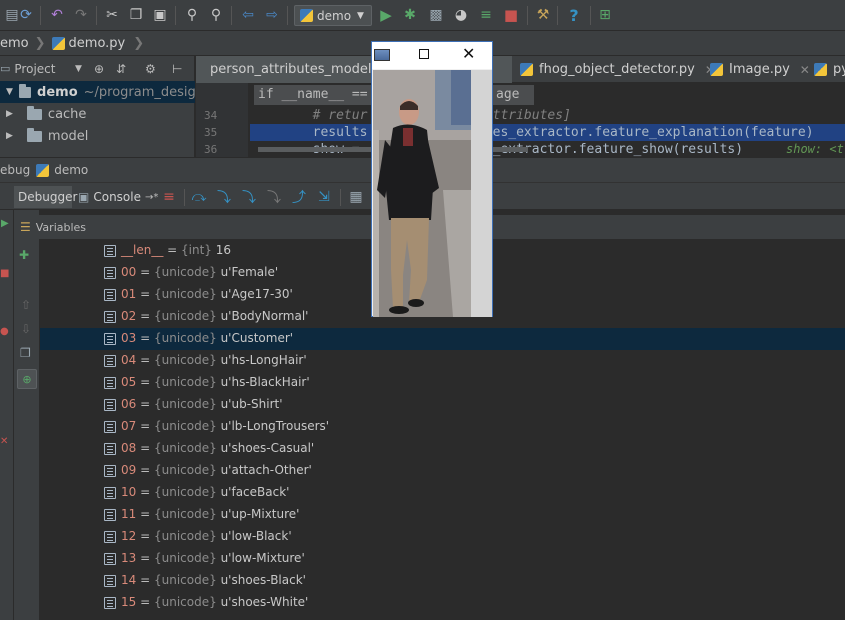 The image size is (845, 620). Describe the element at coordinates (442, 427) in the screenshot. I see `variable-row: 07 = {unicode} u'lb-LongTrousers'` at that location.